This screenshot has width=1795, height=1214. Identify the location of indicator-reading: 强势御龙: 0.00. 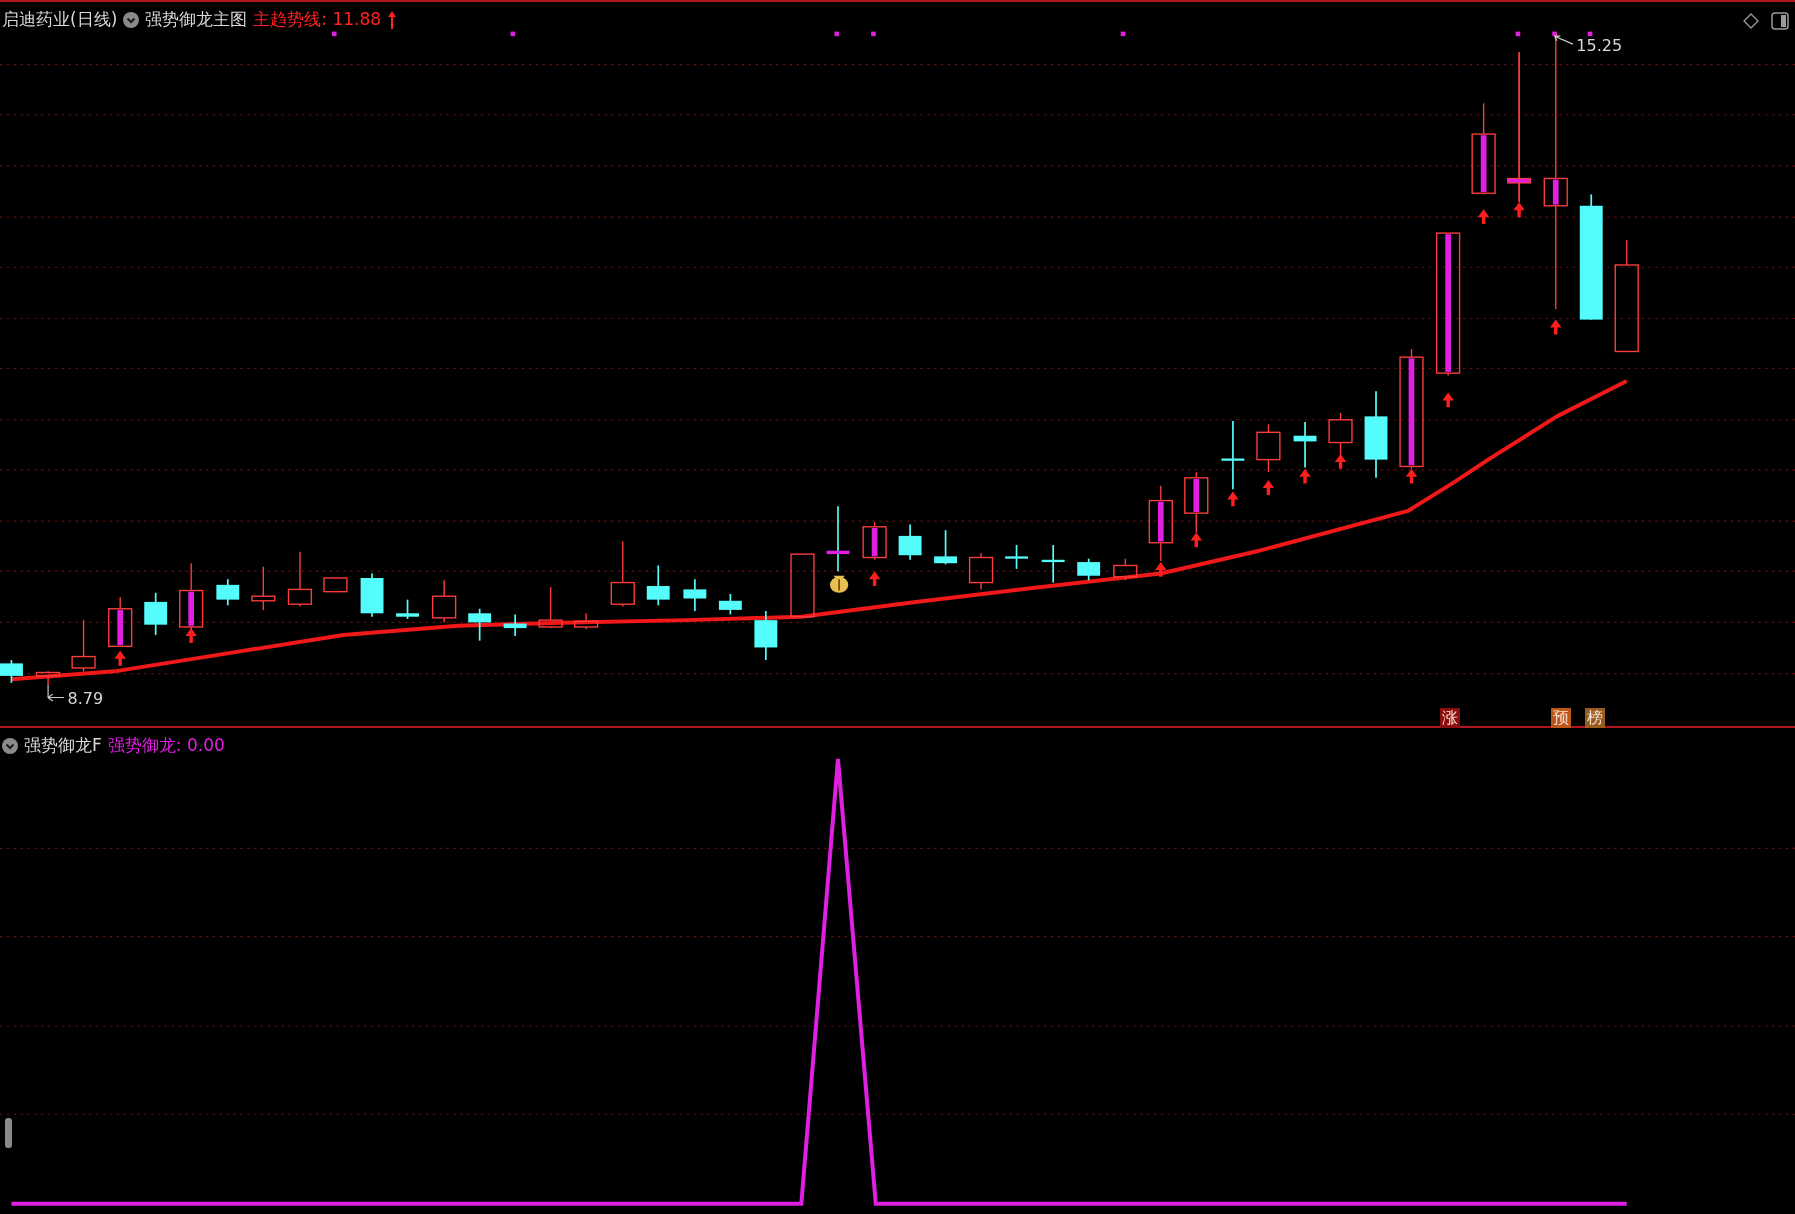
(166, 745).